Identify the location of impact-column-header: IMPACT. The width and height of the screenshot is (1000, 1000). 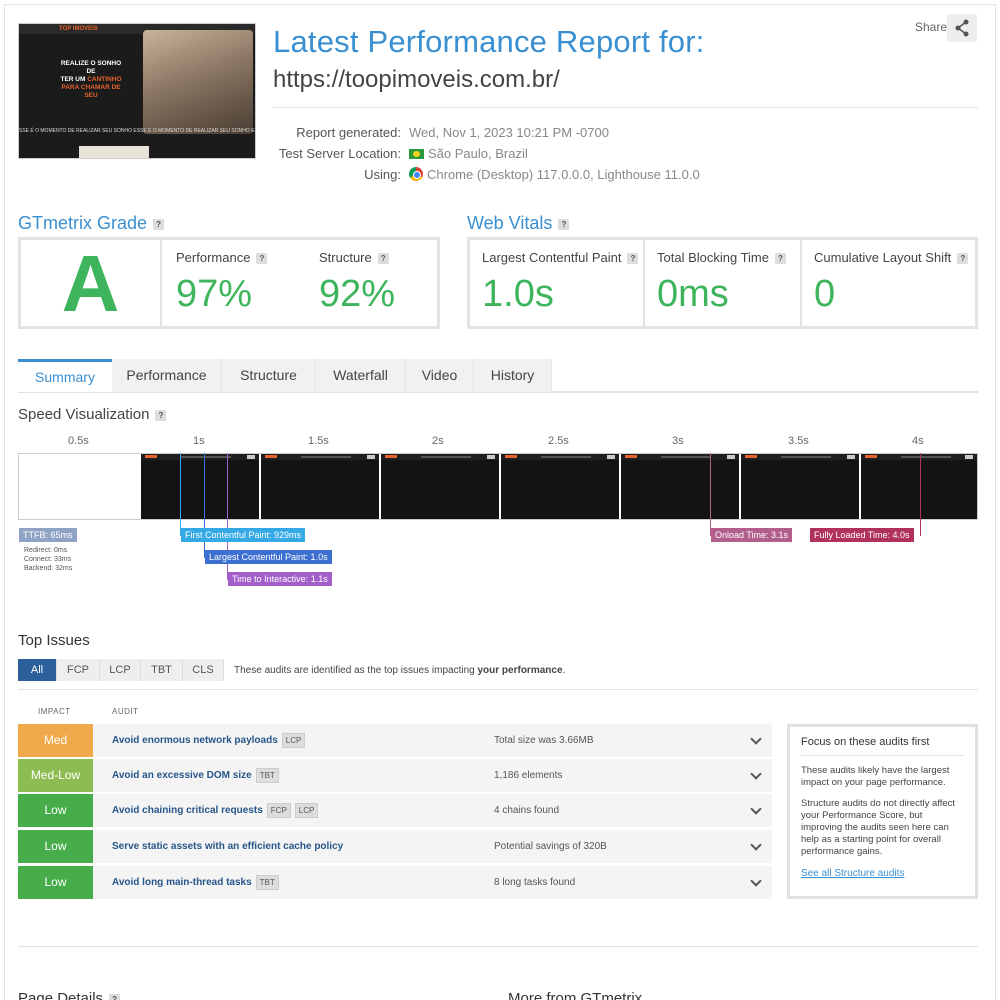
(54, 711).